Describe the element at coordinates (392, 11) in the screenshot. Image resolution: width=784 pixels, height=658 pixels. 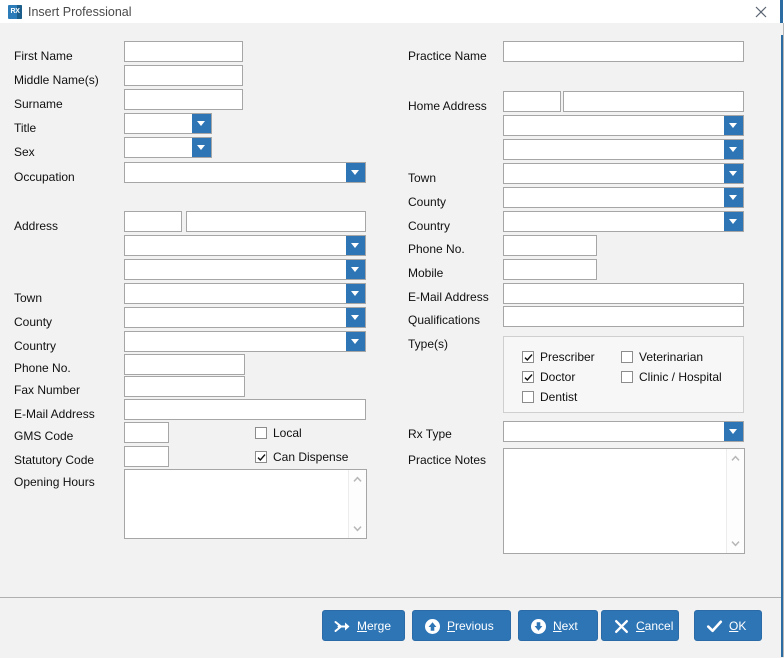
I see `title-bar: RX Insert Professional` at that location.